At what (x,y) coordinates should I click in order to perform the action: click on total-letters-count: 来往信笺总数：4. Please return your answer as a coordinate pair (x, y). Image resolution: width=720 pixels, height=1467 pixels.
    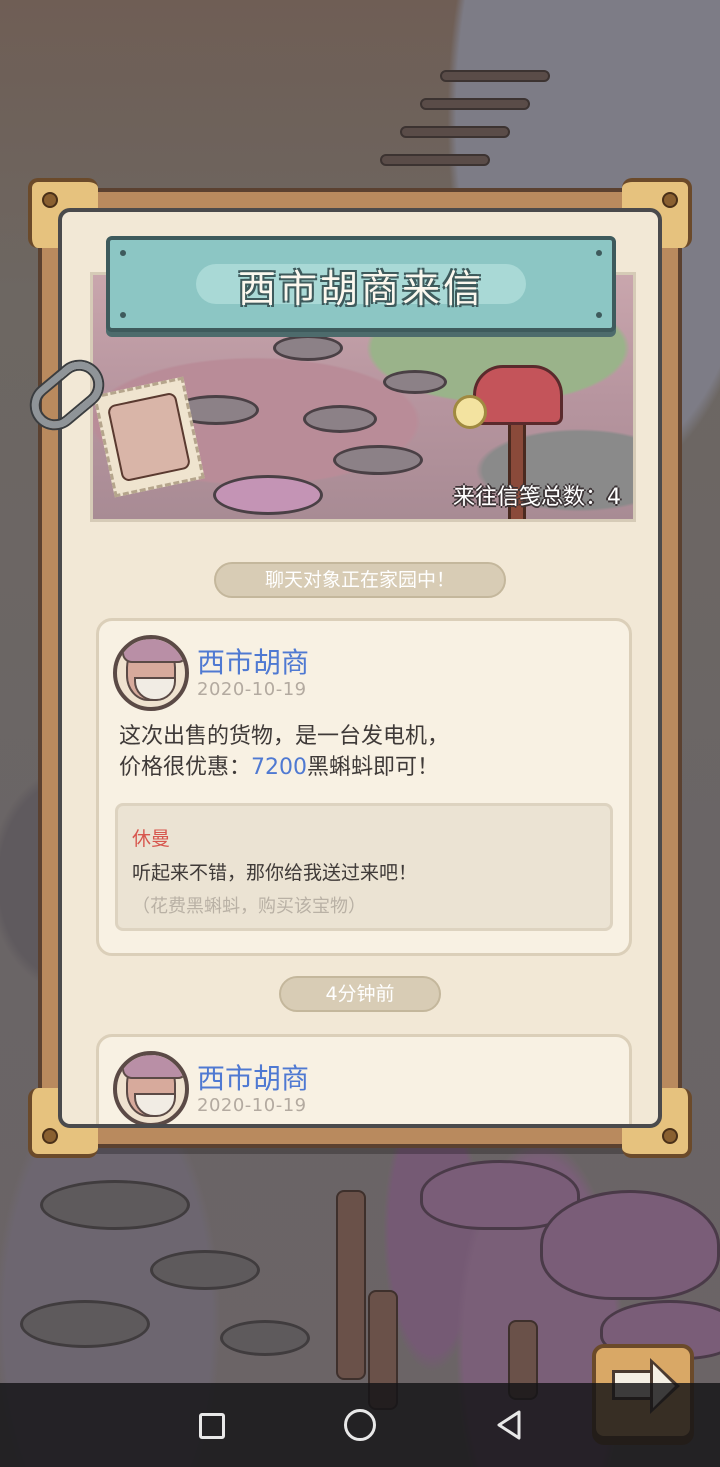
    Looking at the image, I should click on (537, 497).